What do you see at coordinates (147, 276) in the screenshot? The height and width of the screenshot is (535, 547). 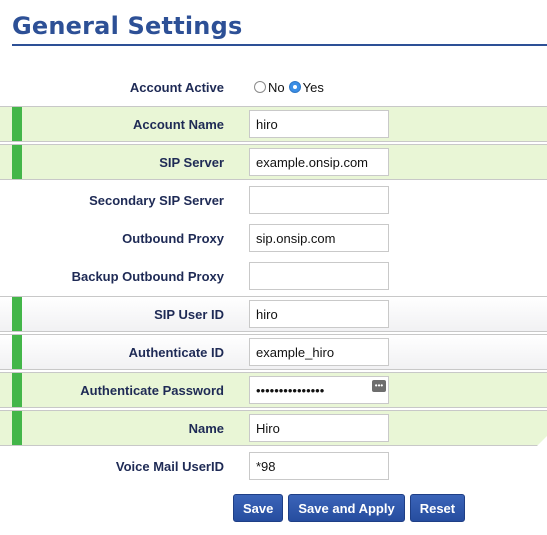 I see `backup-outbound-proxy-label: Backup Outbound Proxy` at bounding box center [147, 276].